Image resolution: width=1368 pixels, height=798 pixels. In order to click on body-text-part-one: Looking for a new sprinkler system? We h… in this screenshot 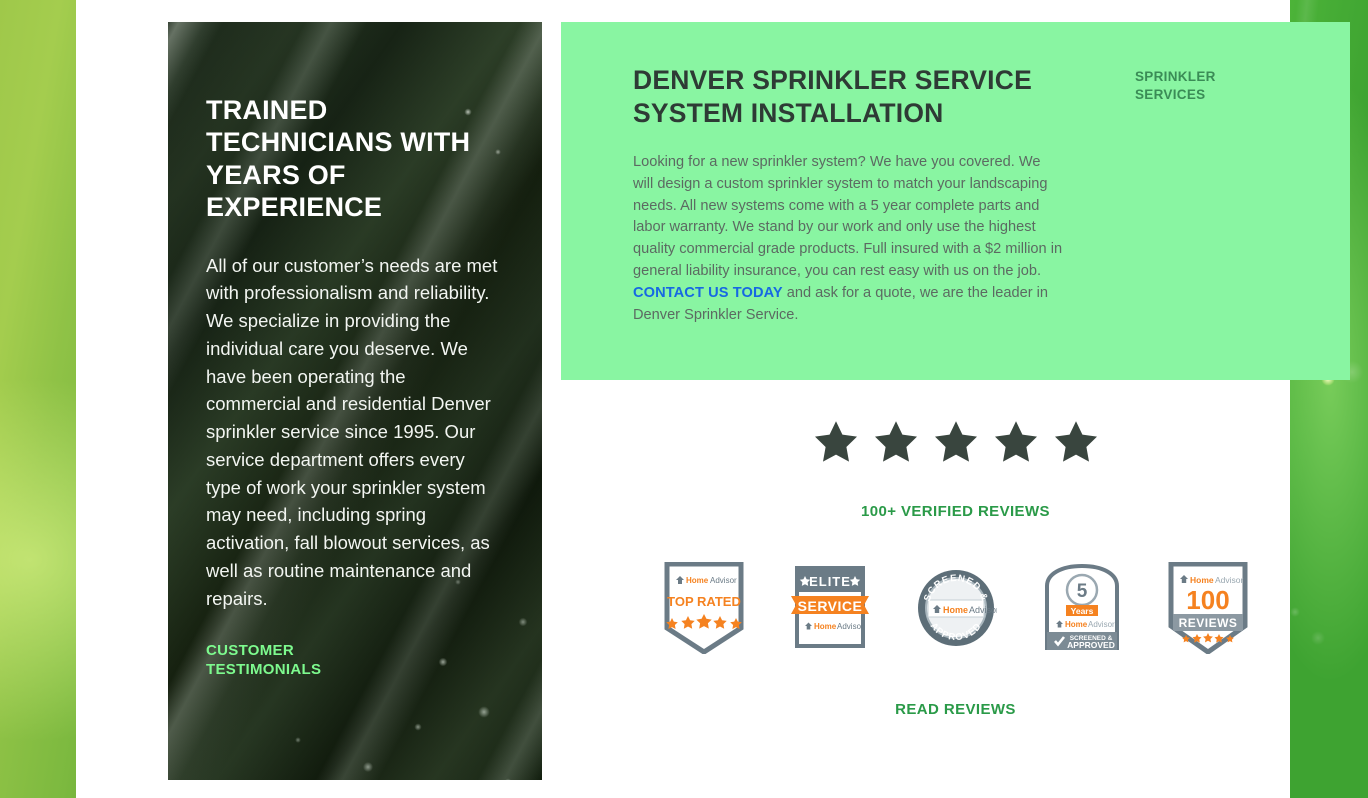, I will do `click(848, 216)`.